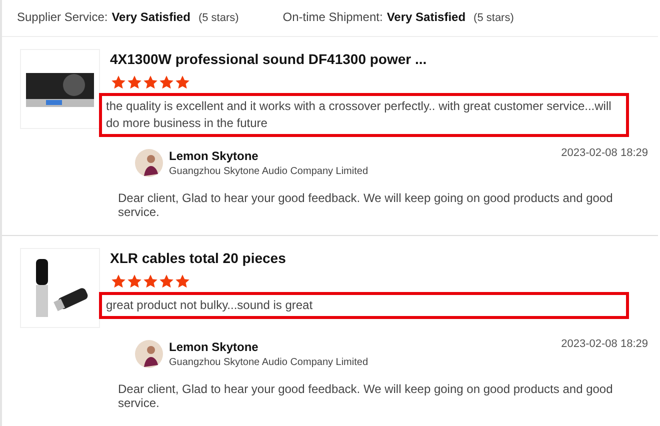 This screenshot has width=660, height=426. What do you see at coordinates (364, 305) in the screenshot?
I see `review-comment: great product not bulky...sound is great` at bounding box center [364, 305].